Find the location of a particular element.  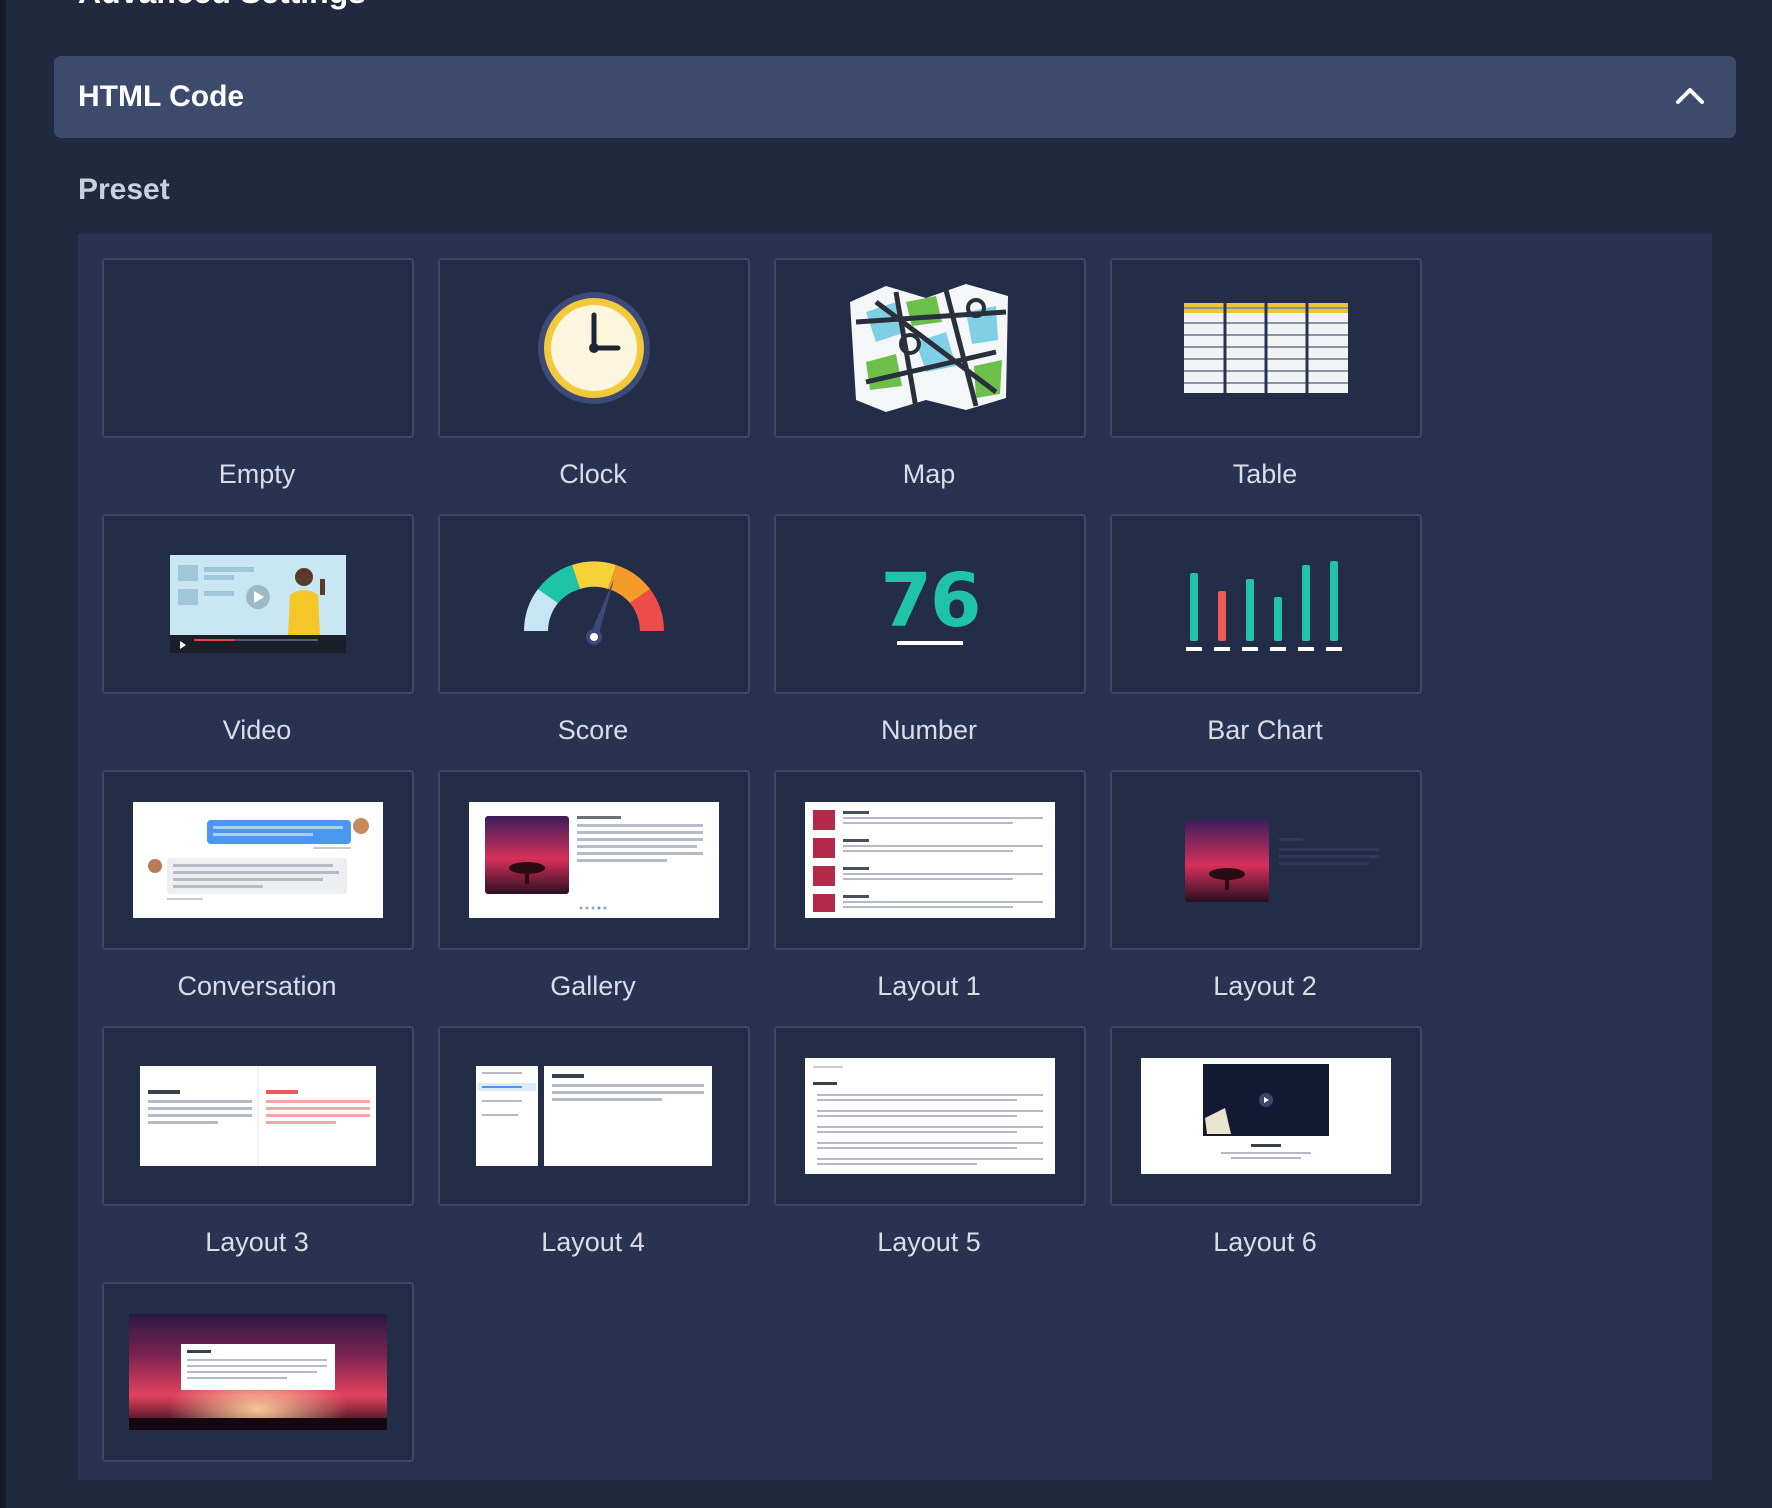

preset-gallery: Gallery is located at coordinates (594, 886).